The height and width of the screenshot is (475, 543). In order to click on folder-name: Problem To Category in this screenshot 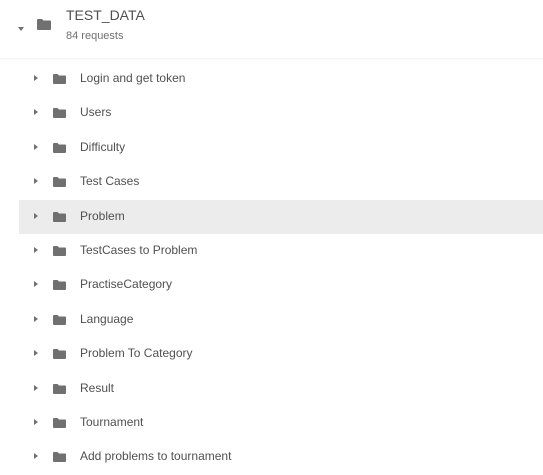, I will do `click(136, 353)`.